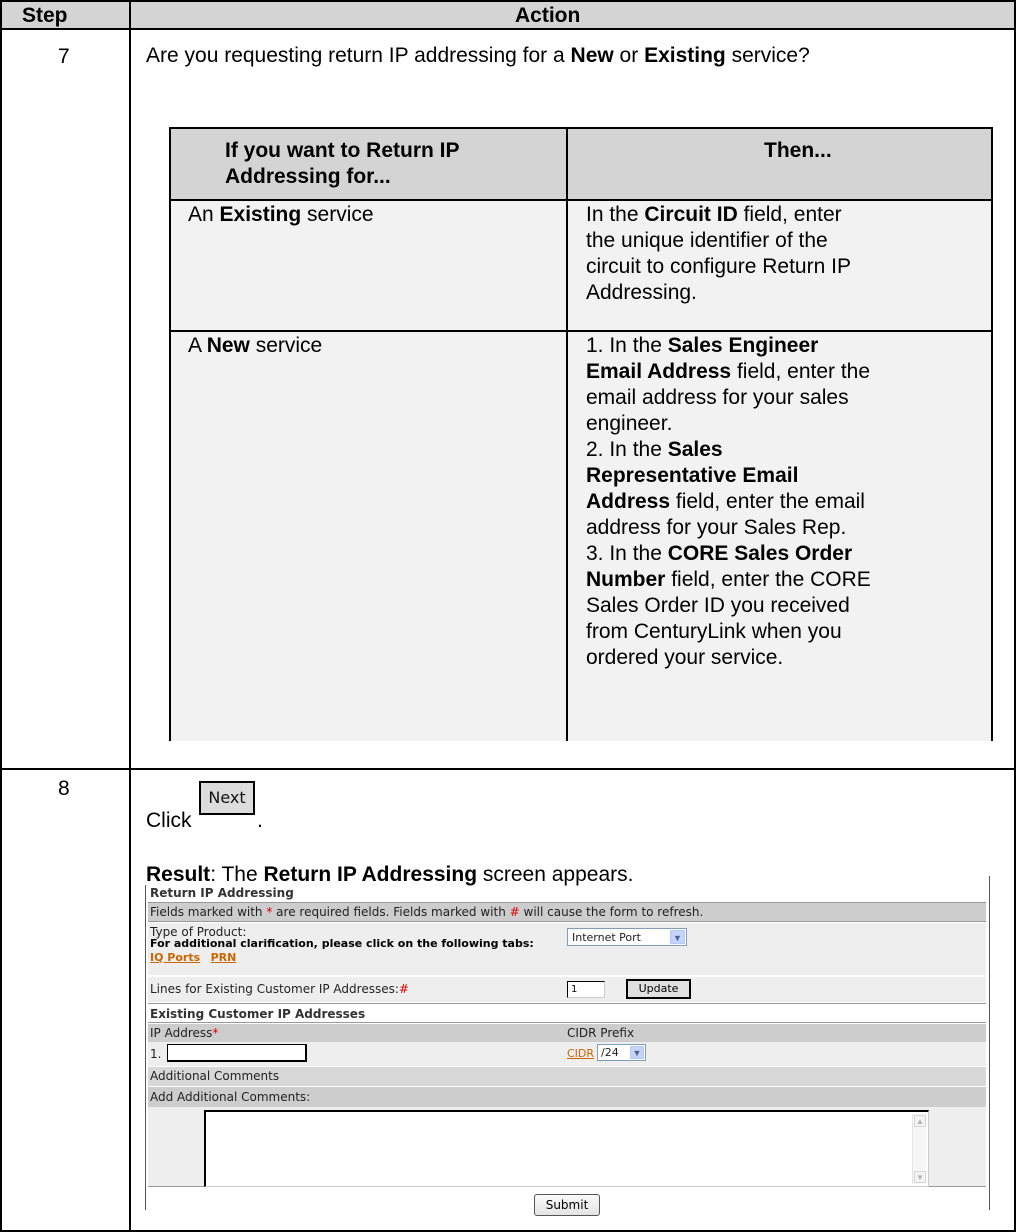 This screenshot has height=1232, width=1016. What do you see at coordinates (508, 15) in the screenshot?
I see `table-header-bg` at bounding box center [508, 15].